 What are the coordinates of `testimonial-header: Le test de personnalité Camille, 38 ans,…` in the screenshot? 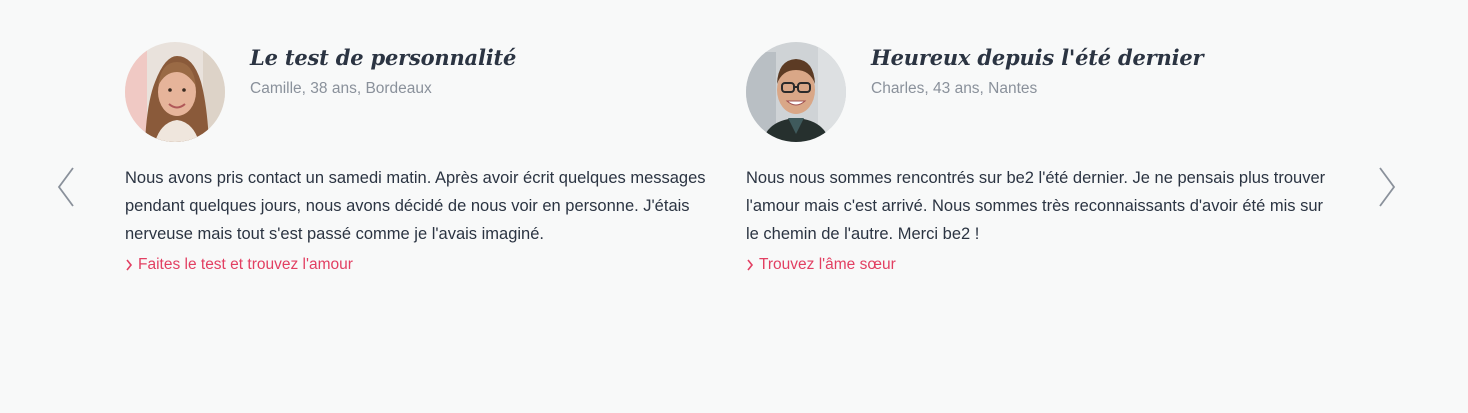 It's located at (415, 92).